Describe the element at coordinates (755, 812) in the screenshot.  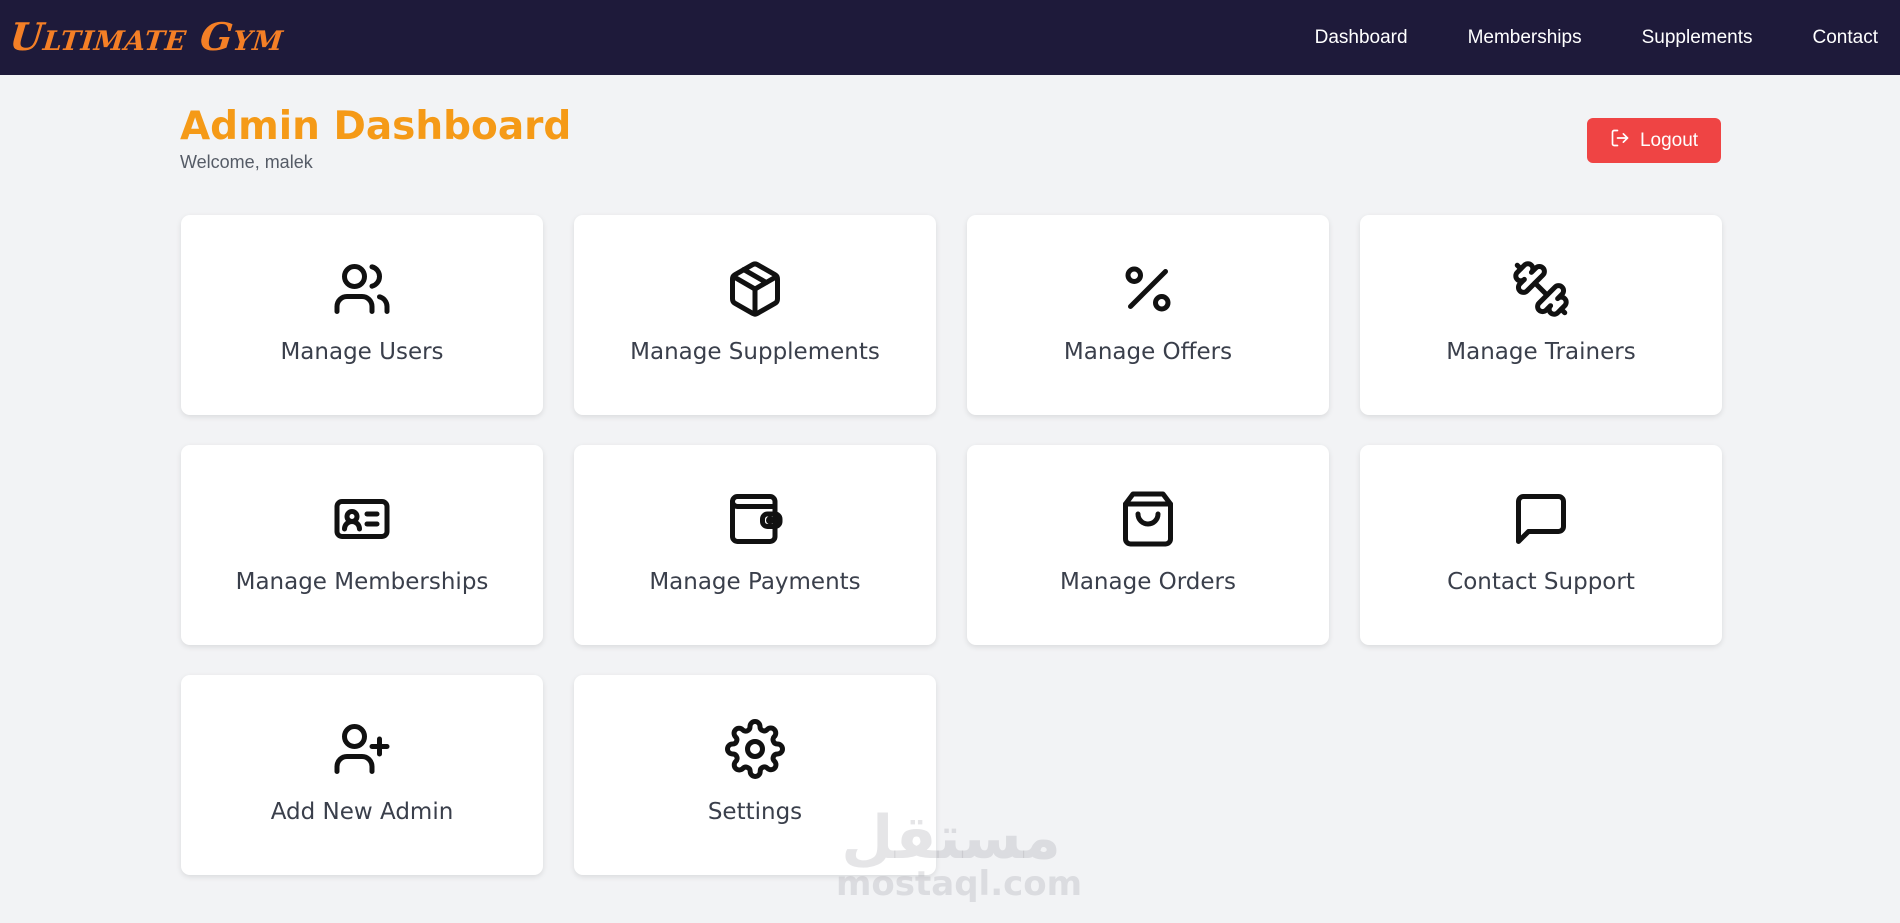
I see `card-label: Settings` at that location.